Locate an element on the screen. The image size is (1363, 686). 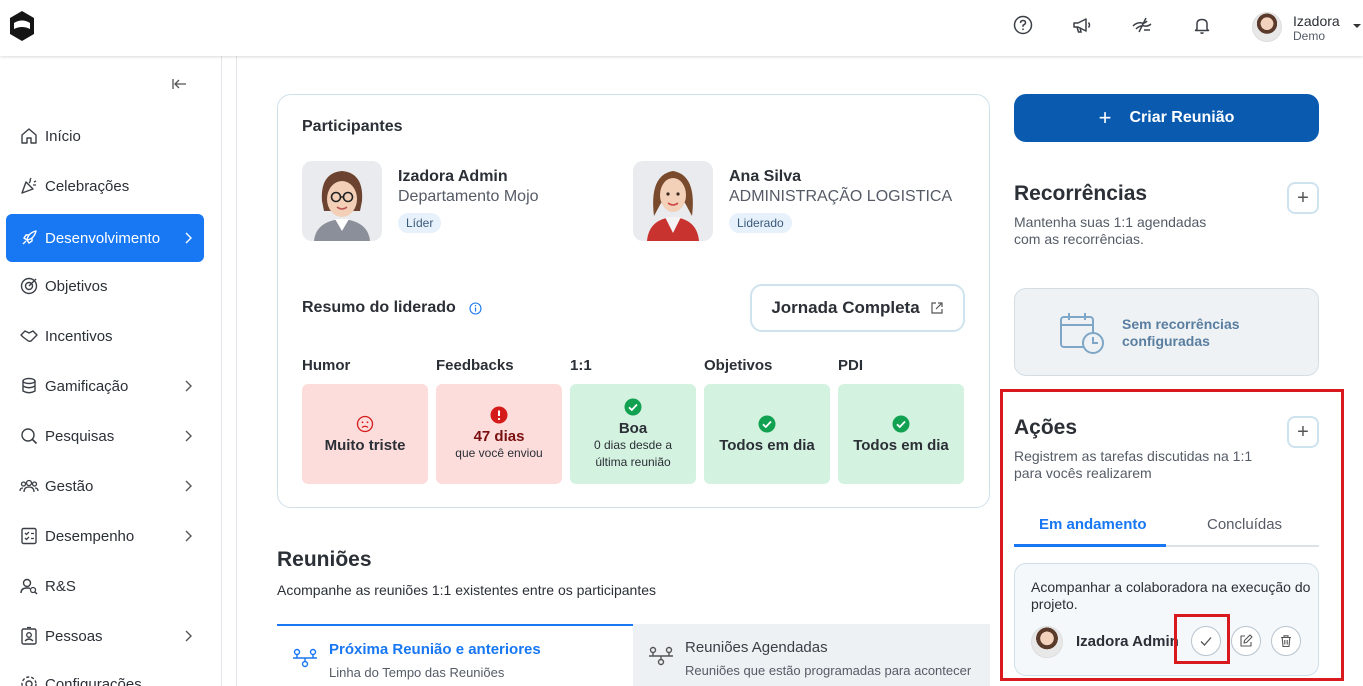
sidebar-item-gestao: Gestão is located at coordinates (105, 486).